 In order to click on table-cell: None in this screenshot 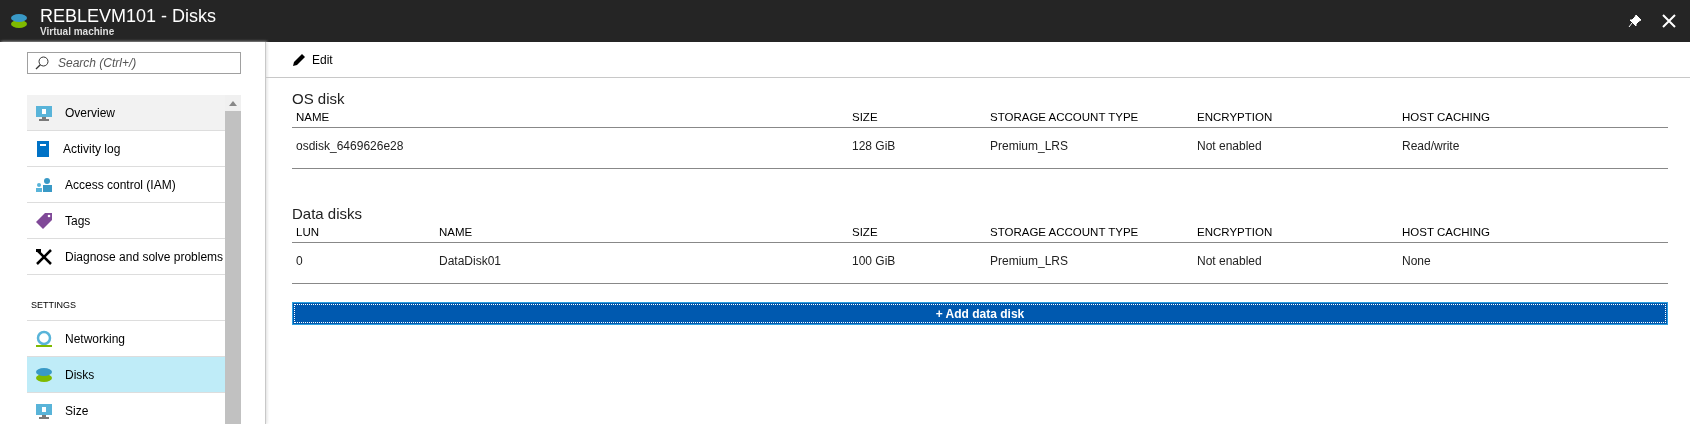, I will do `click(1533, 263)`.